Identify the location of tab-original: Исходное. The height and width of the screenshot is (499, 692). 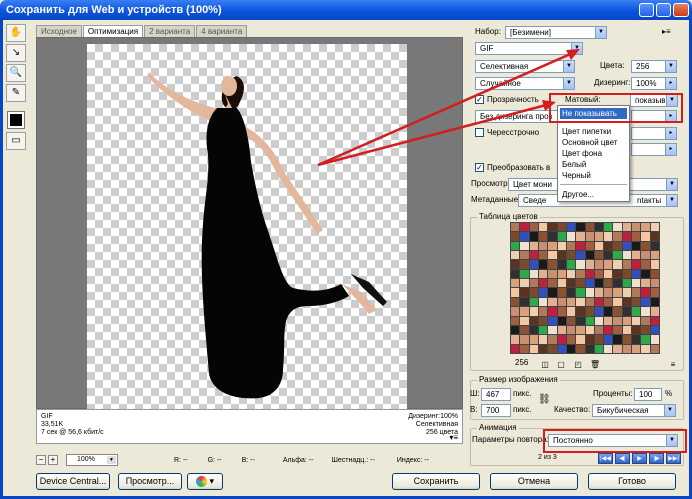
(59, 31).